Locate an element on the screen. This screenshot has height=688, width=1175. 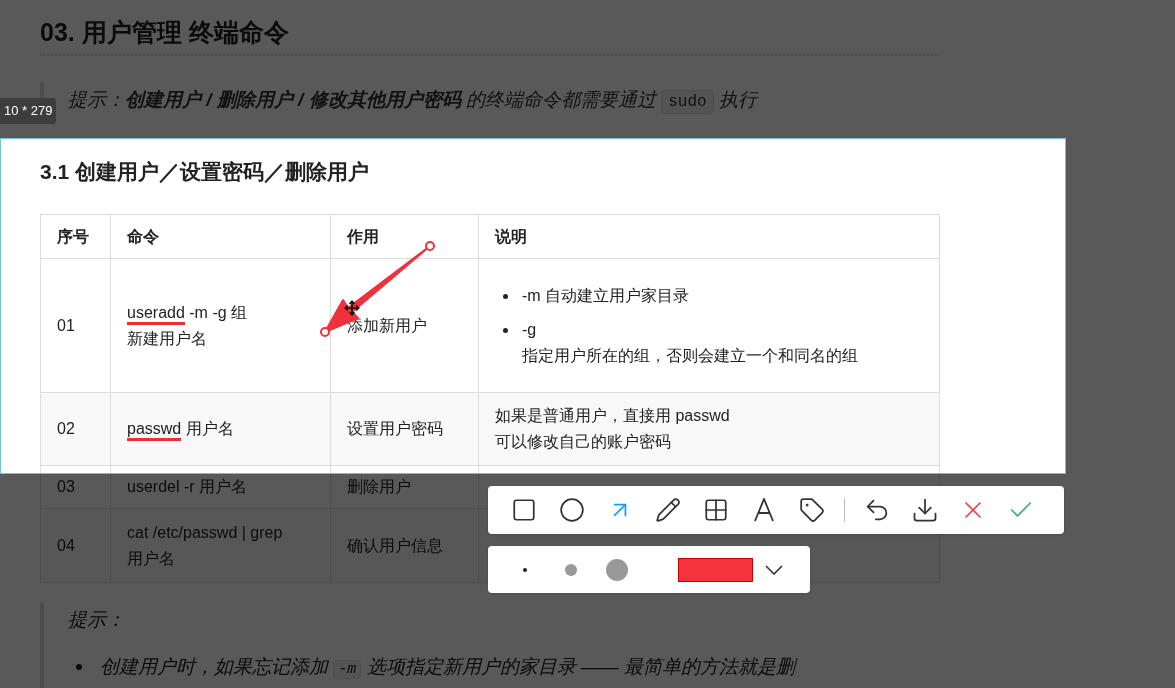
pencil-icon is located at coordinates (668, 510).